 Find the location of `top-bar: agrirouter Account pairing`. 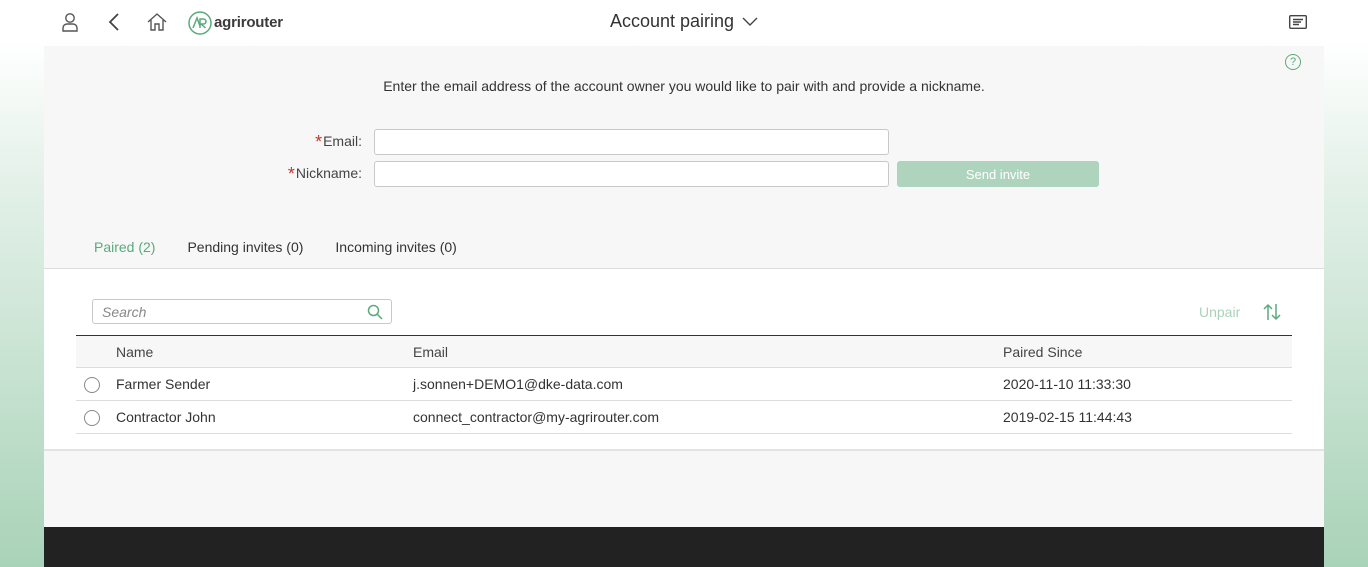

top-bar: agrirouter Account pairing is located at coordinates (684, 22).